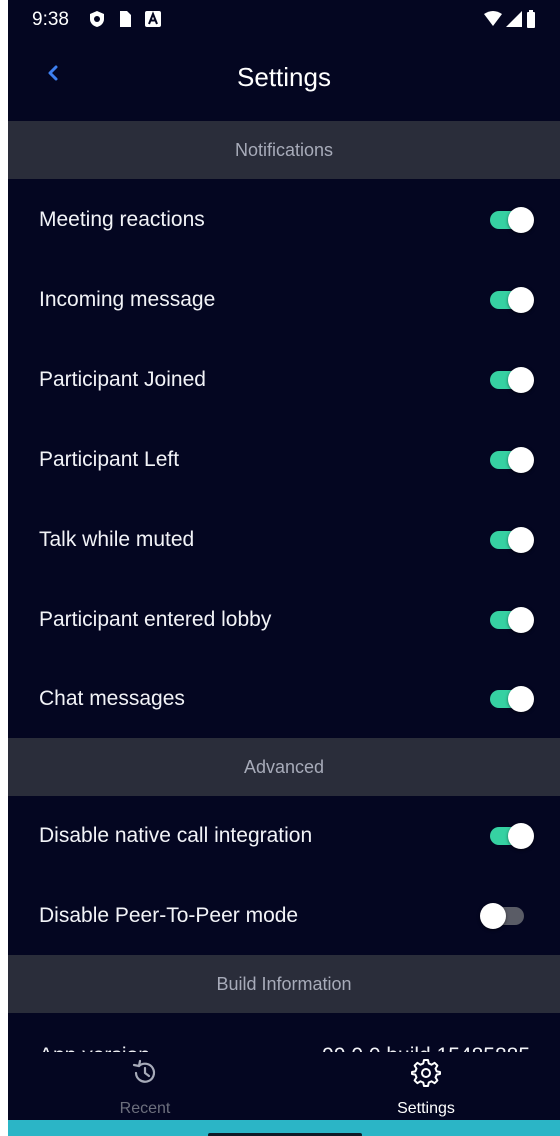 The width and height of the screenshot is (560, 1136). I want to click on setting-row-talk-while-muted: Talk while muted, so click(284, 540).